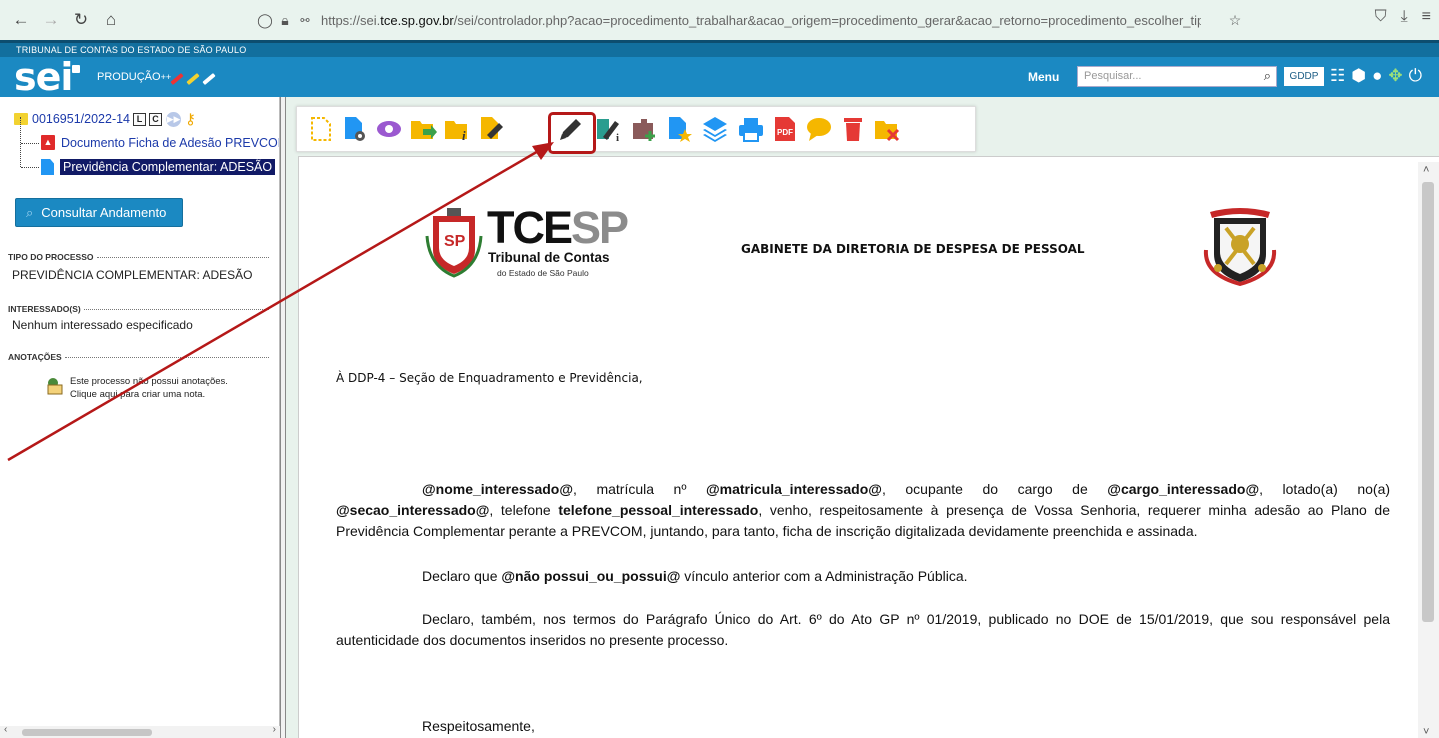 The width and height of the screenshot is (1439, 738). What do you see at coordinates (491, 129) in the screenshot?
I see `document-edit-icon` at bounding box center [491, 129].